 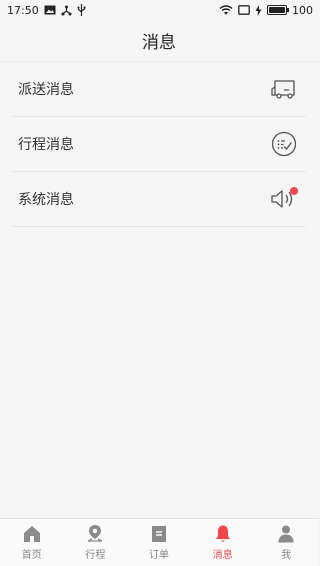 What do you see at coordinates (286, 534) in the screenshot?
I see `user-icon` at bounding box center [286, 534].